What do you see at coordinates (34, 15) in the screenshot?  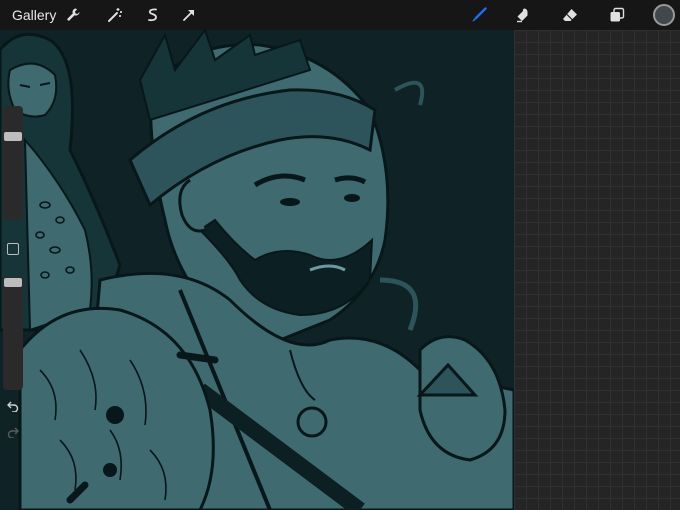 I see `gallery-button: Gallery` at bounding box center [34, 15].